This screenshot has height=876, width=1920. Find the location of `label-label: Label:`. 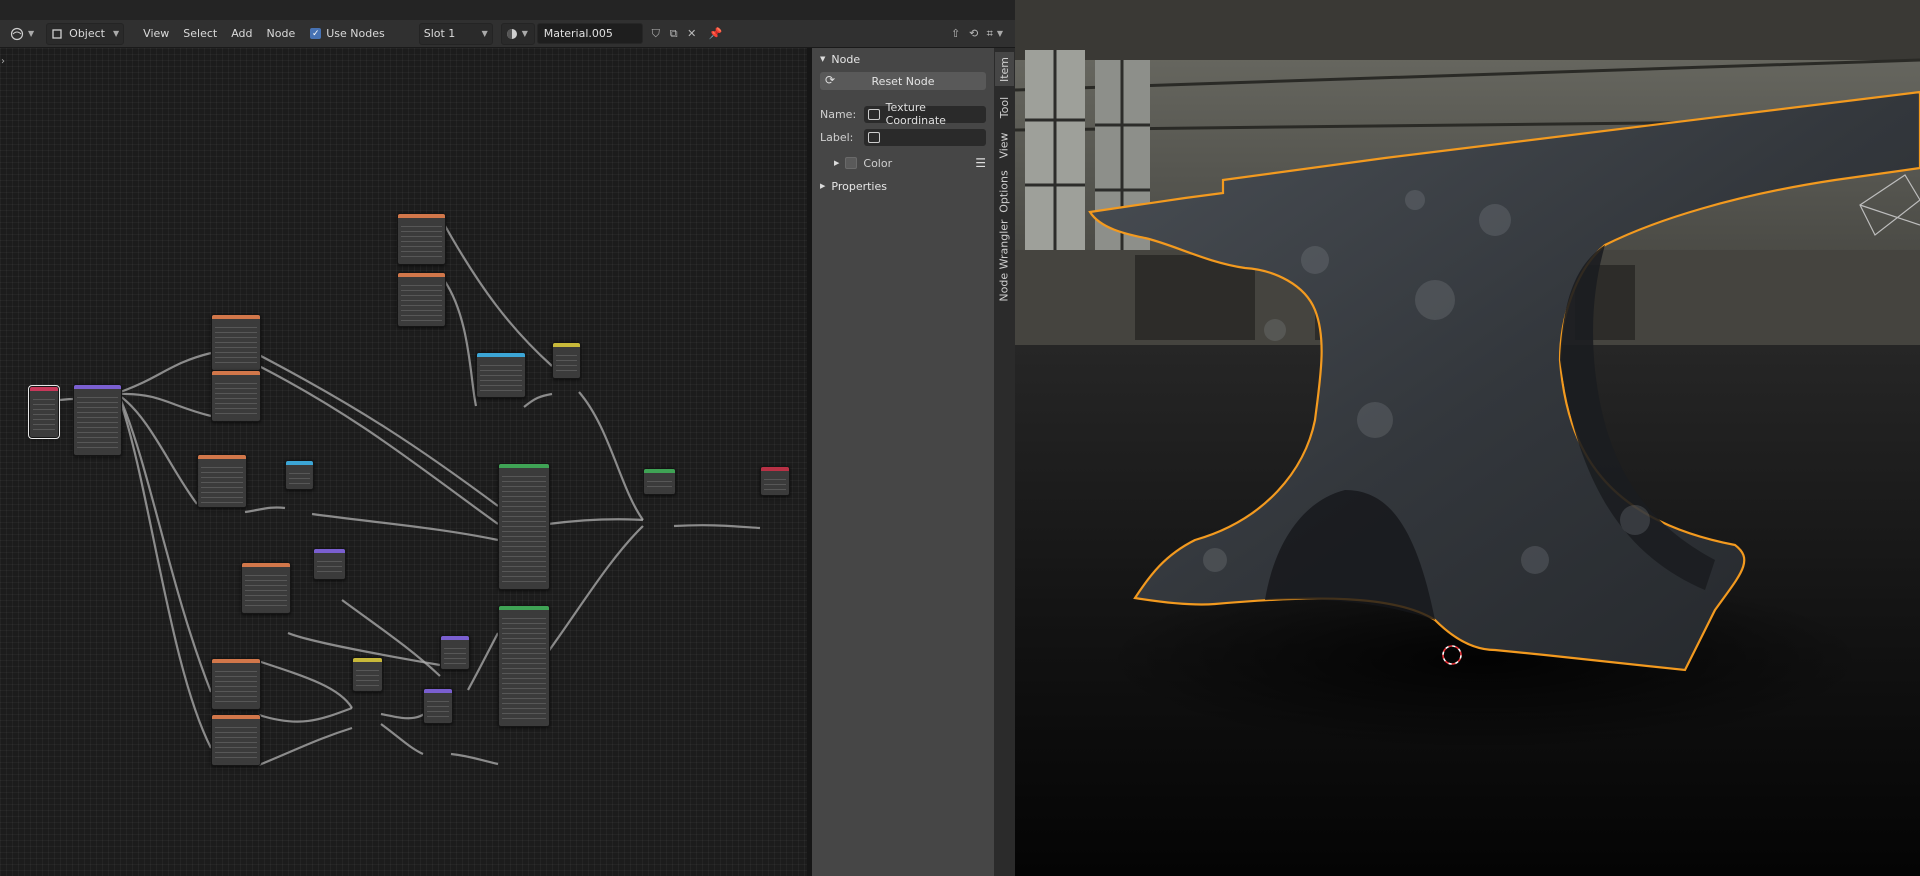

label-label: Label: is located at coordinates (837, 137).